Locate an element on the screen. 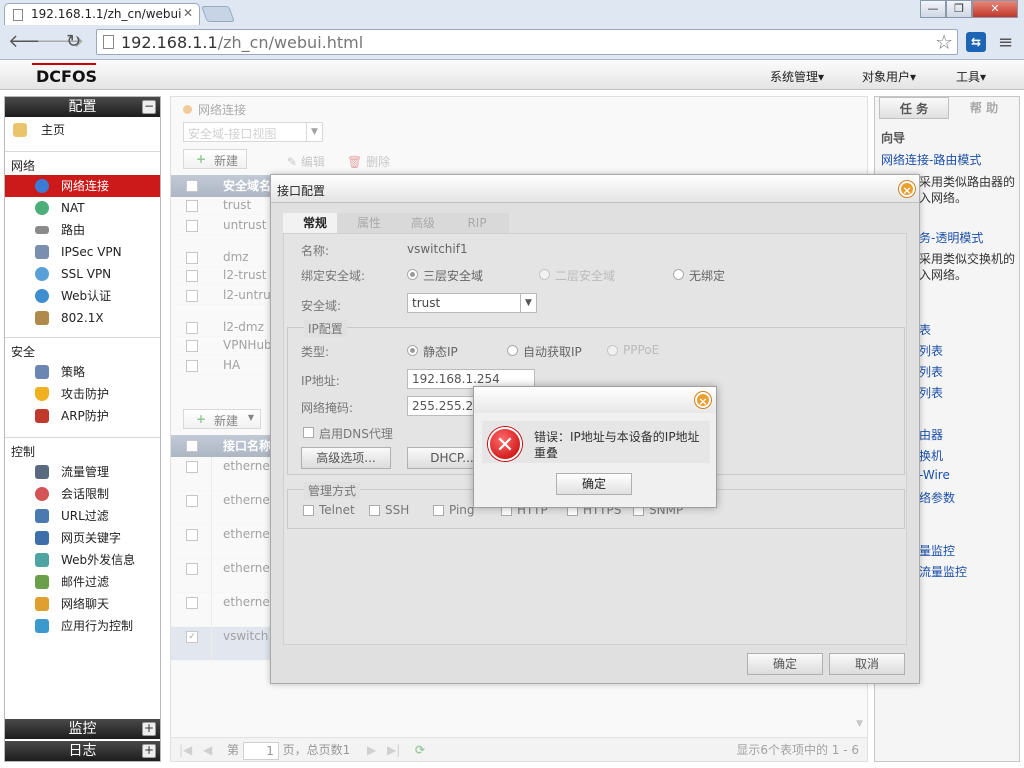 The width and height of the screenshot is (1024, 768). bind-l3-radio is located at coordinates (412, 274).